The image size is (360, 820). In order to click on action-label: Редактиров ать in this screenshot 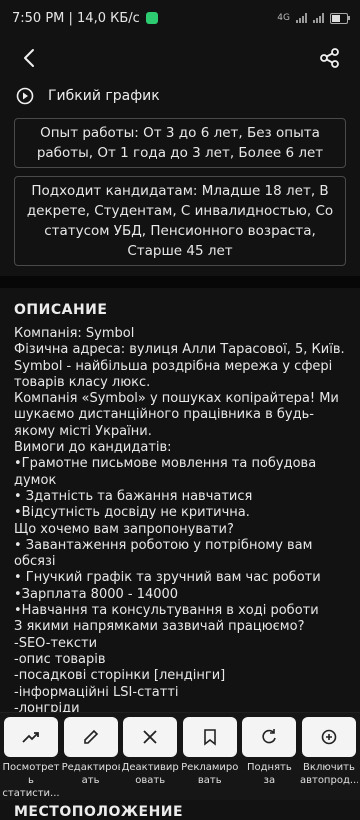, I will do `click(90, 774)`.